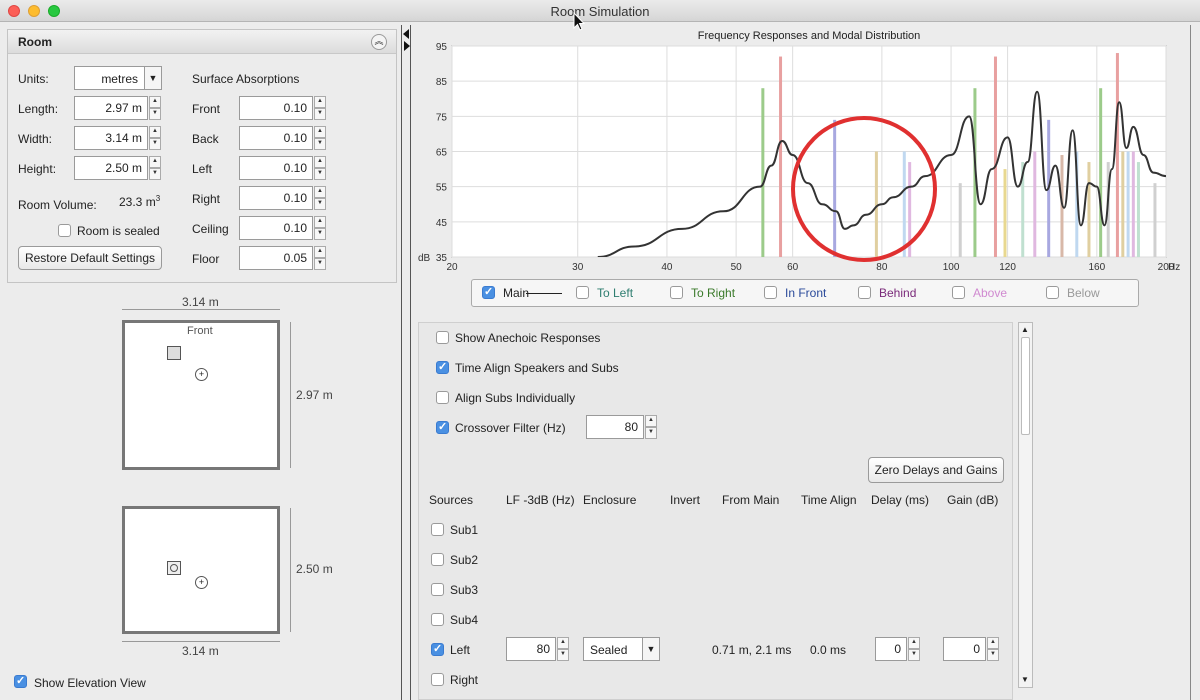 The height and width of the screenshot is (700, 1200). Describe the element at coordinates (379, 42) in the screenshot. I see `collapse-chevron-icon: ︽` at that location.